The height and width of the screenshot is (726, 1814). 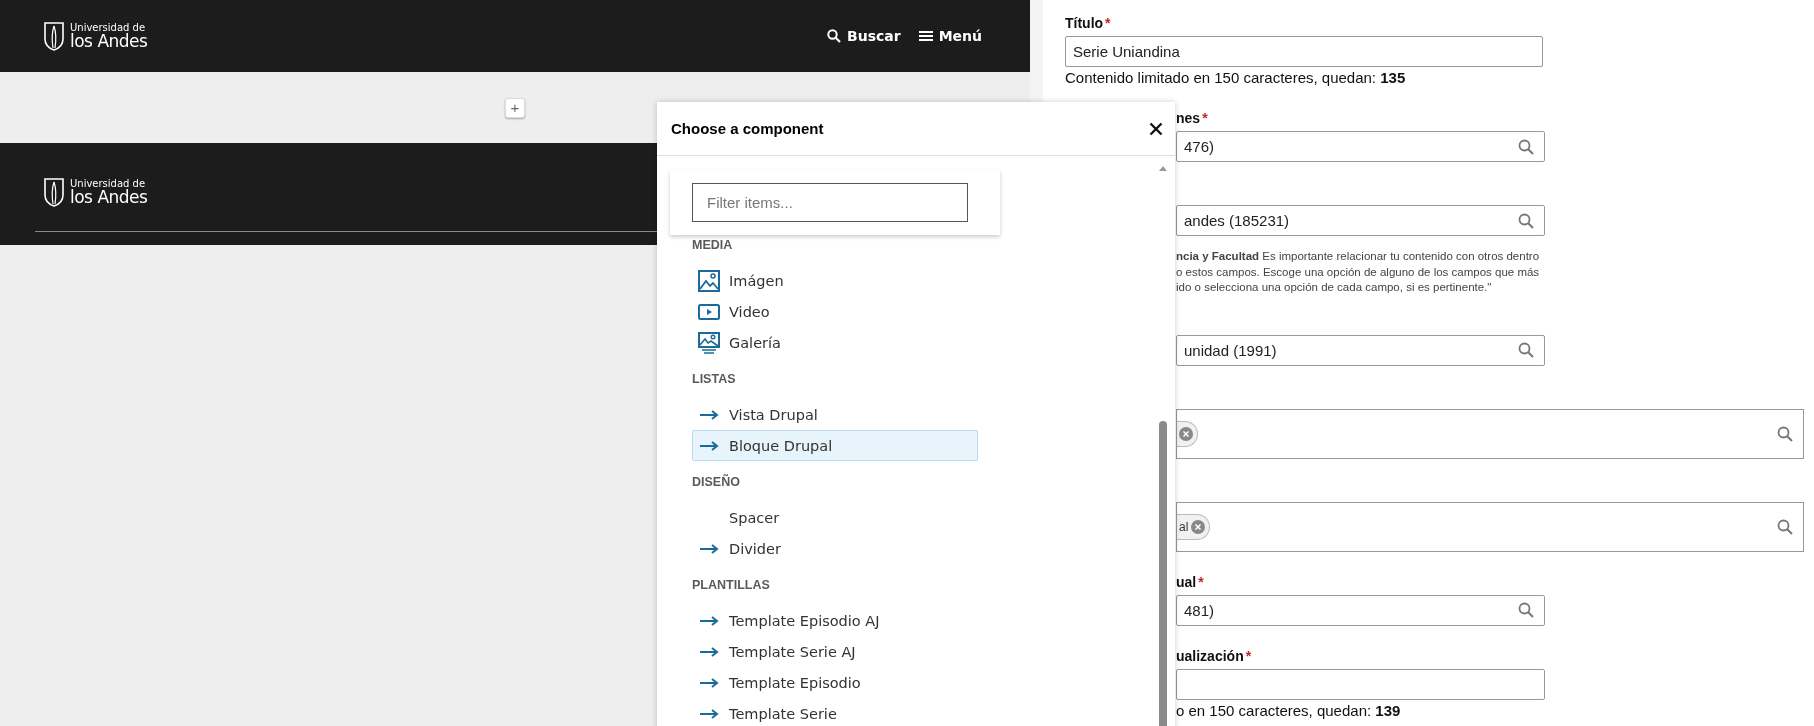 I want to click on menu-button: Menú, so click(x=950, y=36).